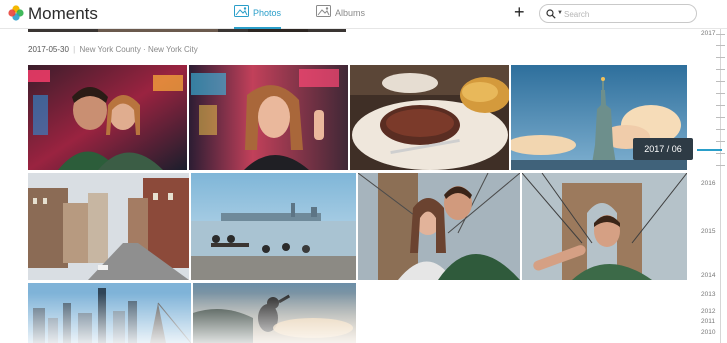 This screenshot has height=343, width=727. Describe the element at coordinates (107, 117) in the screenshot. I see `photo-thumbnail-couple-neon` at that location.